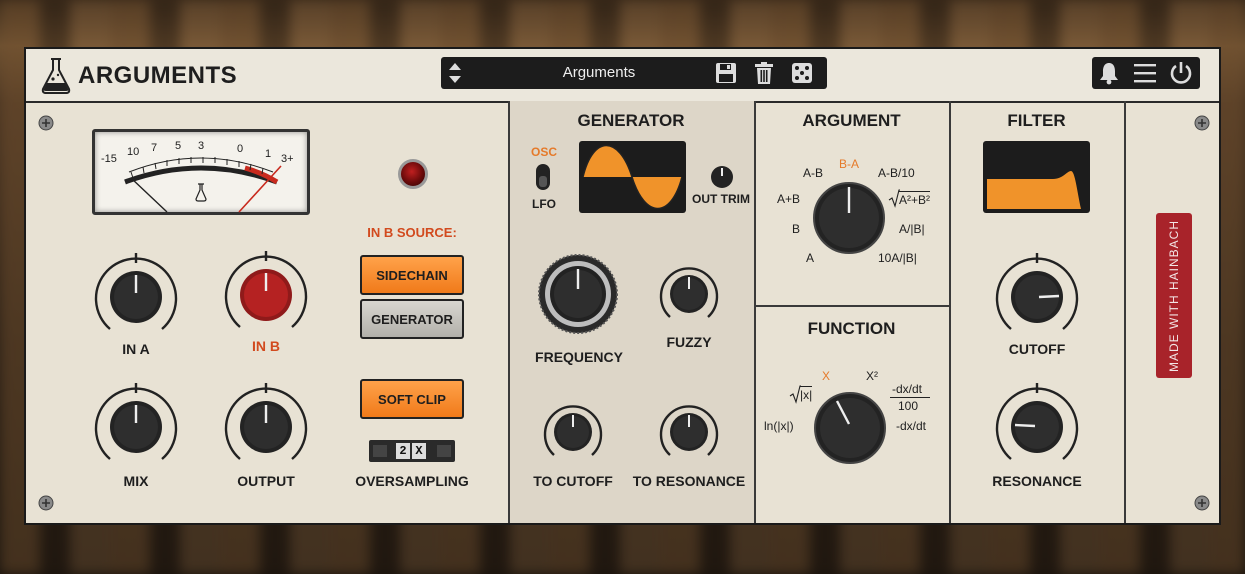 Image resolution: width=1245 pixels, height=574 pixels. What do you see at coordinates (1036, 120) in the screenshot?
I see `filter-title: FILTER` at bounding box center [1036, 120].